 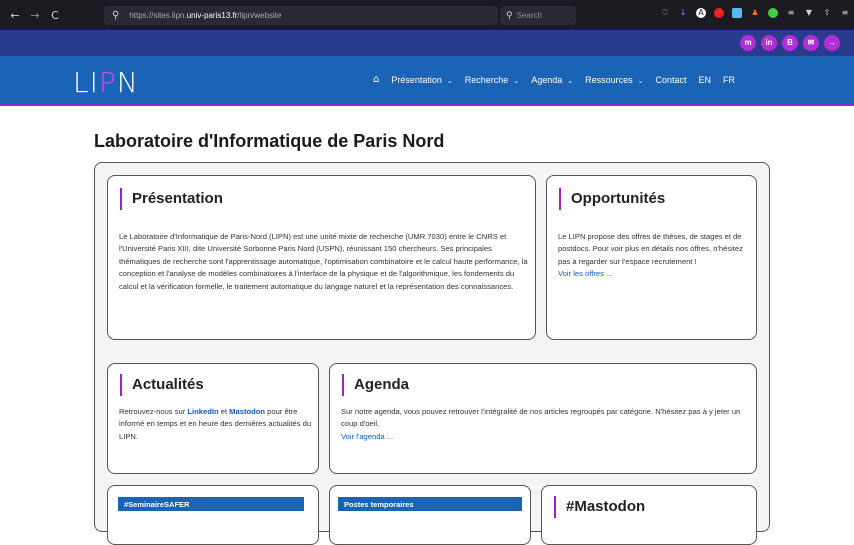 What do you see at coordinates (790, 43) in the screenshot?
I see `blog-icon: B` at bounding box center [790, 43].